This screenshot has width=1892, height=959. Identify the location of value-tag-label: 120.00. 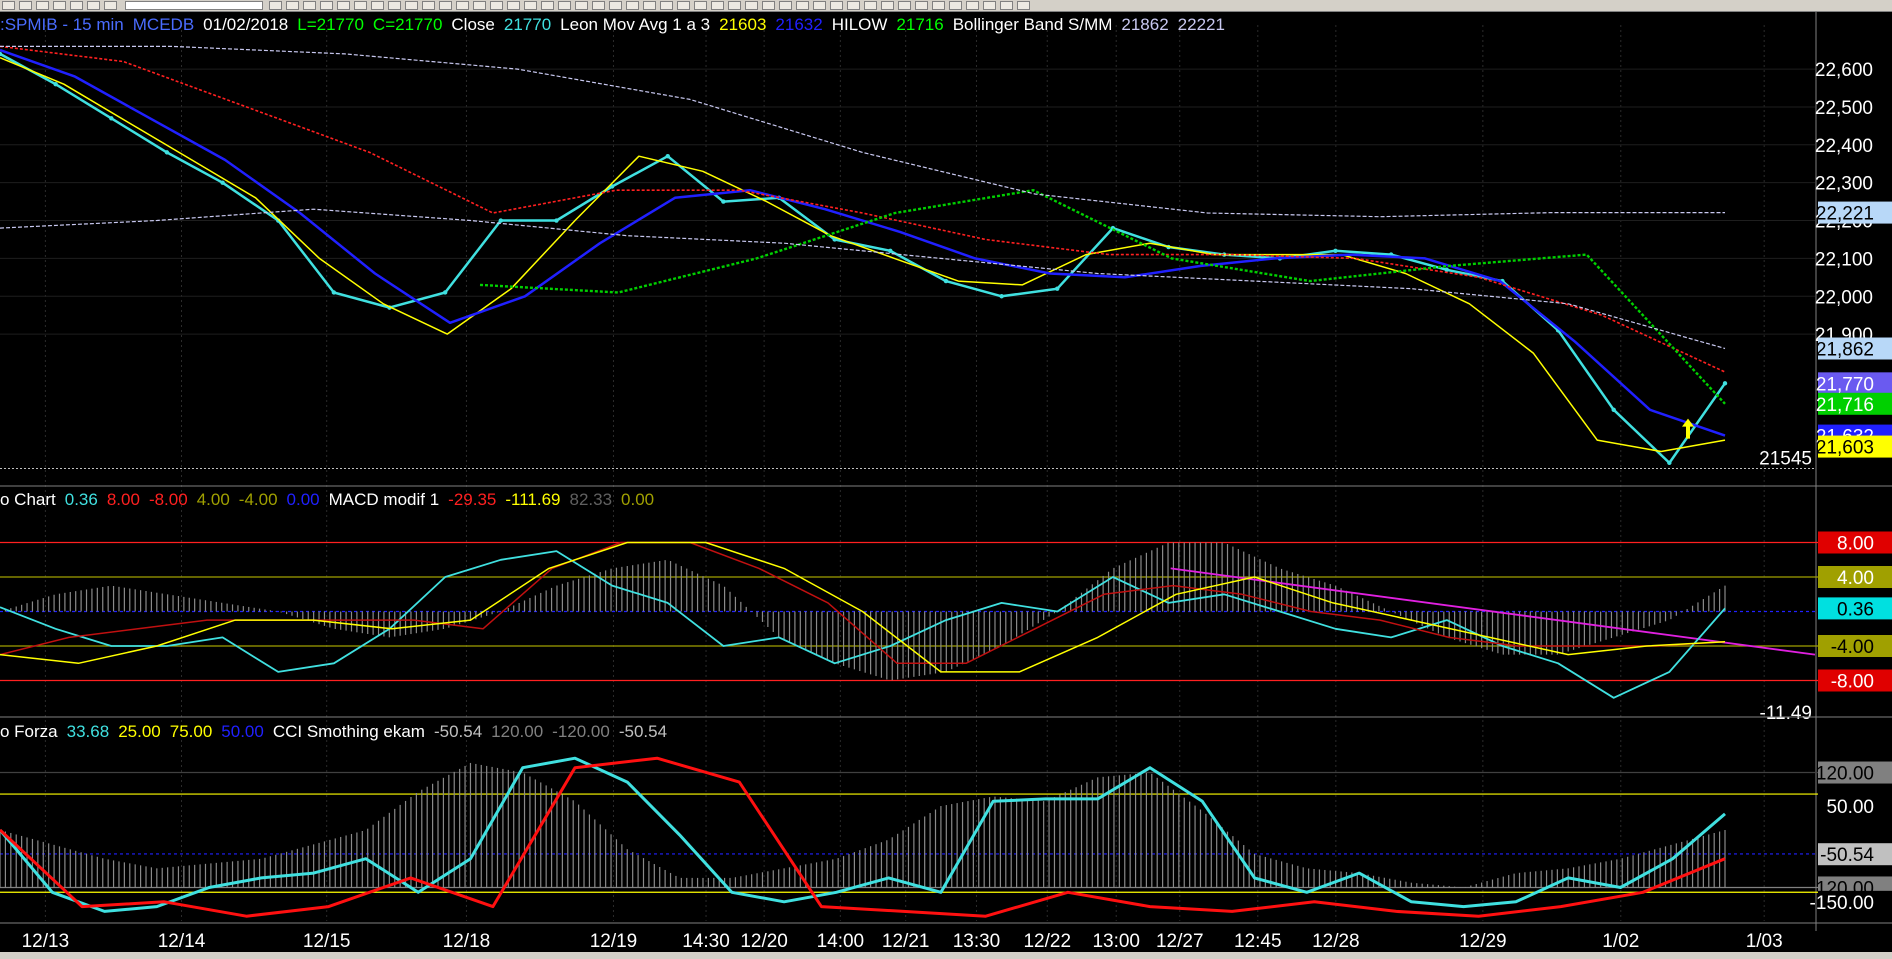
(1845, 774).